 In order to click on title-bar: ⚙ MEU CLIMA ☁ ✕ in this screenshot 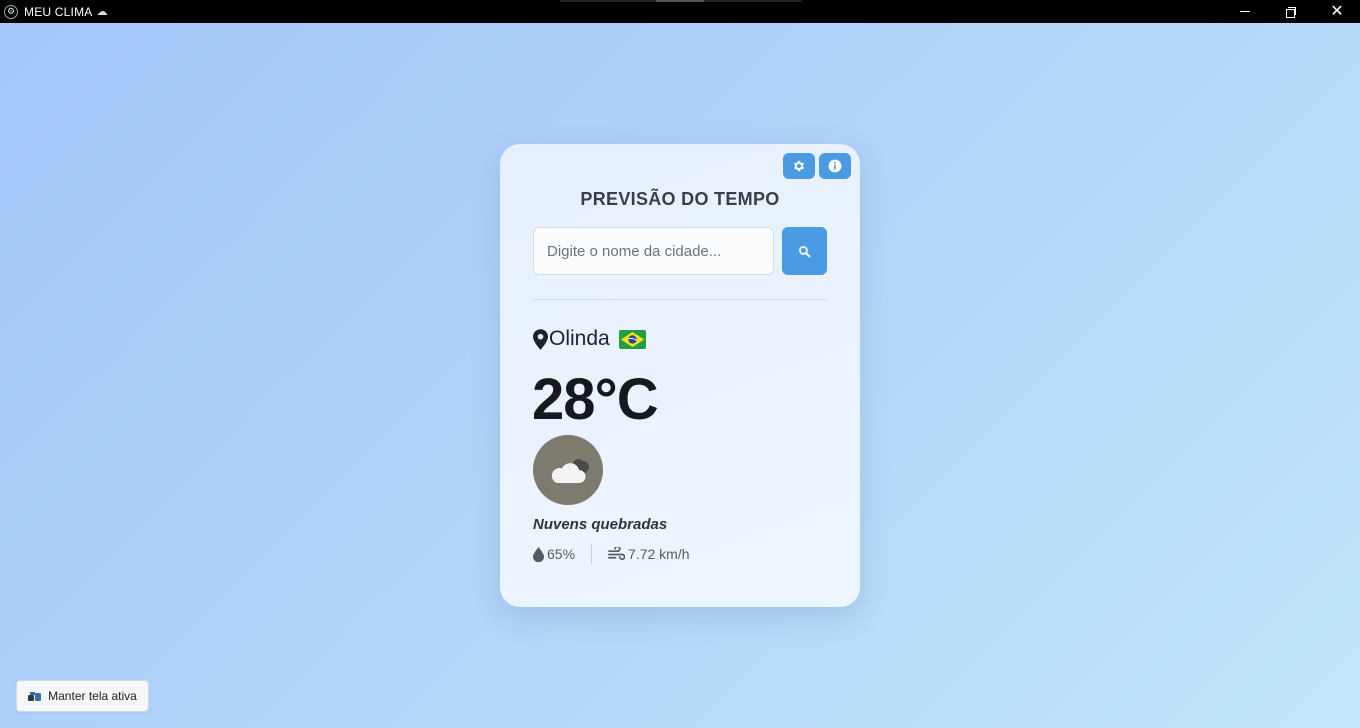, I will do `click(680, 11)`.